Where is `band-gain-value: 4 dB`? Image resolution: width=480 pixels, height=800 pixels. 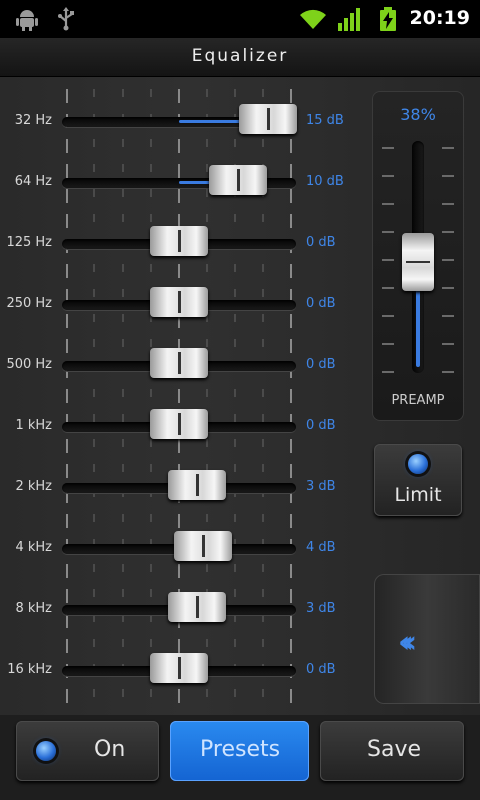
band-gain-value: 4 dB is located at coordinates (321, 547).